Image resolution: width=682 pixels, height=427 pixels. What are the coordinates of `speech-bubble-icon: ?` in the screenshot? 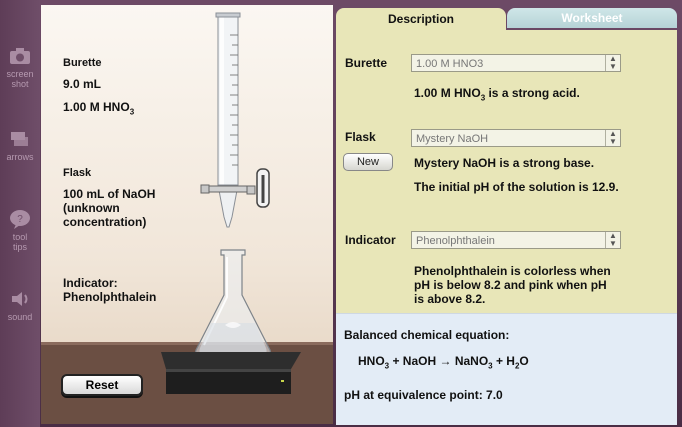 It's located at (20, 219).